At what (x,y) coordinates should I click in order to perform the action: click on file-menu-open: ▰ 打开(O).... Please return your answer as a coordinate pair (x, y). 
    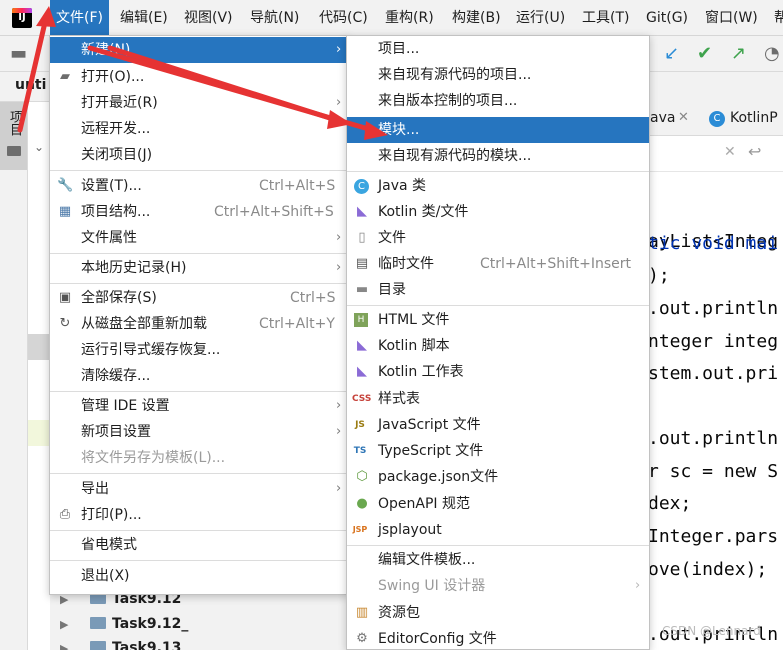
    Looking at the image, I should click on (199, 77).